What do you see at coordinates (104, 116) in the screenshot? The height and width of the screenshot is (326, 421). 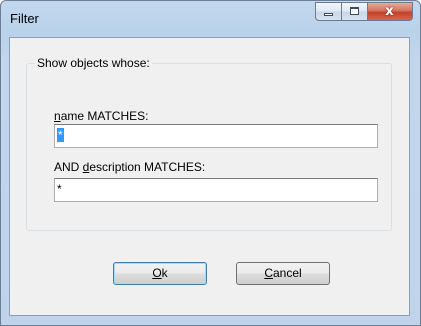 I see `name-label-rest: ame MATCHES:` at bounding box center [104, 116].